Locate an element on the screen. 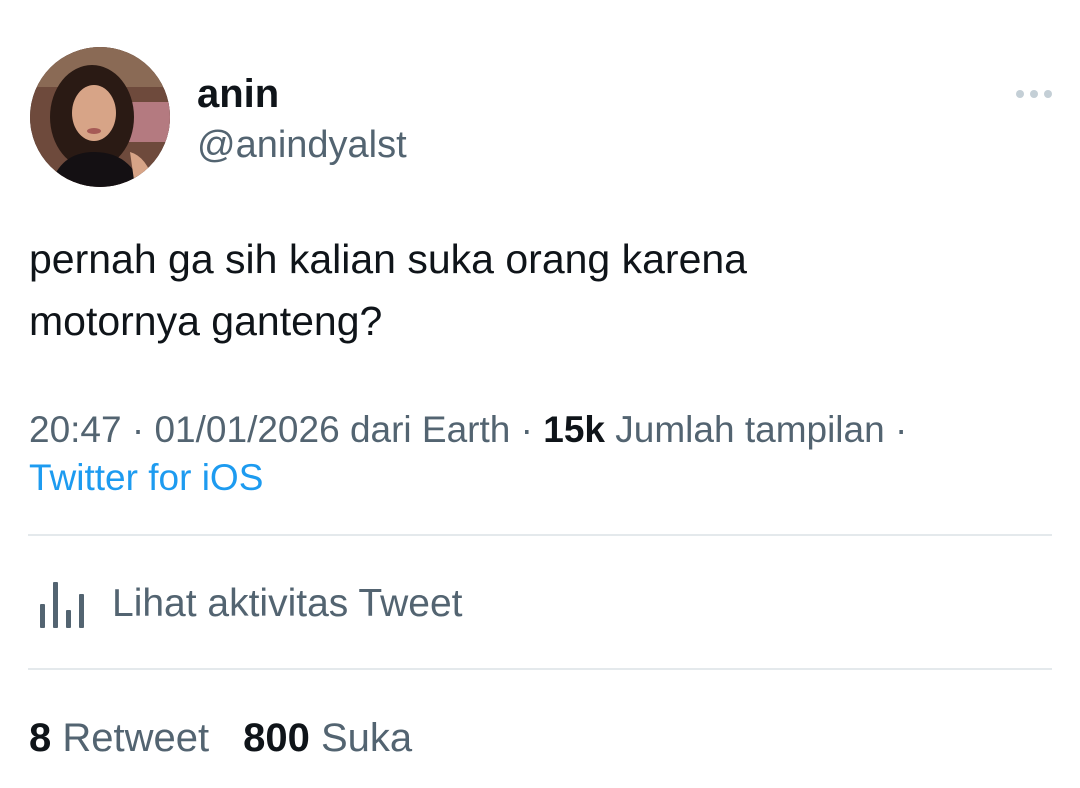 The width and height of the screenshot is (1080, 788). retweets-count: 8 is located at coordinates (40, 738).